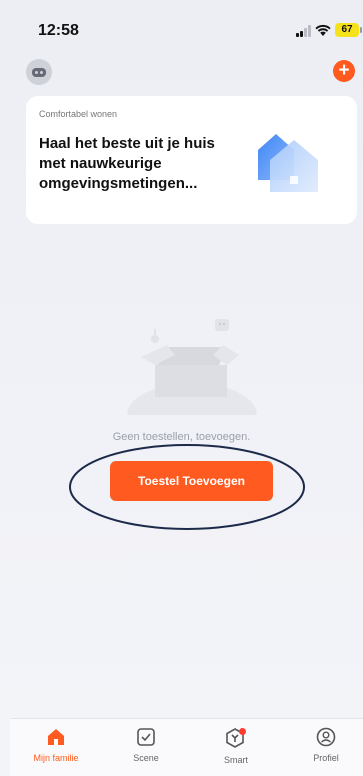  What do you see at coordinates (58, 30) in the screenshot?
I see `status-time: 12:58` at bounding box center [58, 30].